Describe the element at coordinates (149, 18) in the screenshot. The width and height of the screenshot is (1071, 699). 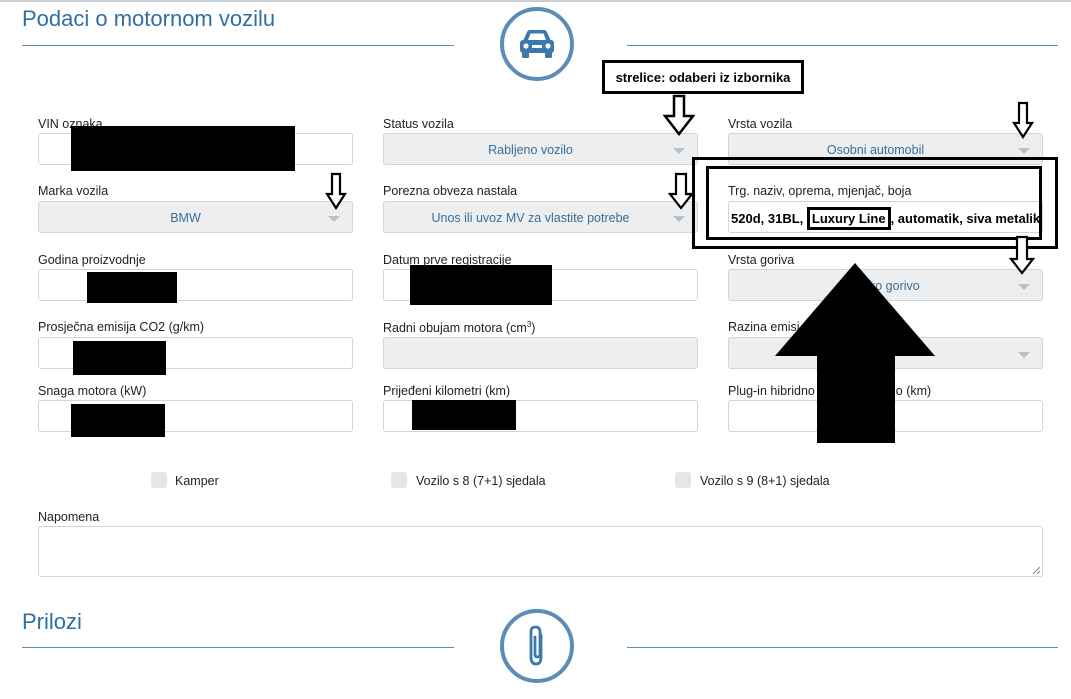
I see `section-title-vehicle: Podaci o motornom vozilu` at that location.